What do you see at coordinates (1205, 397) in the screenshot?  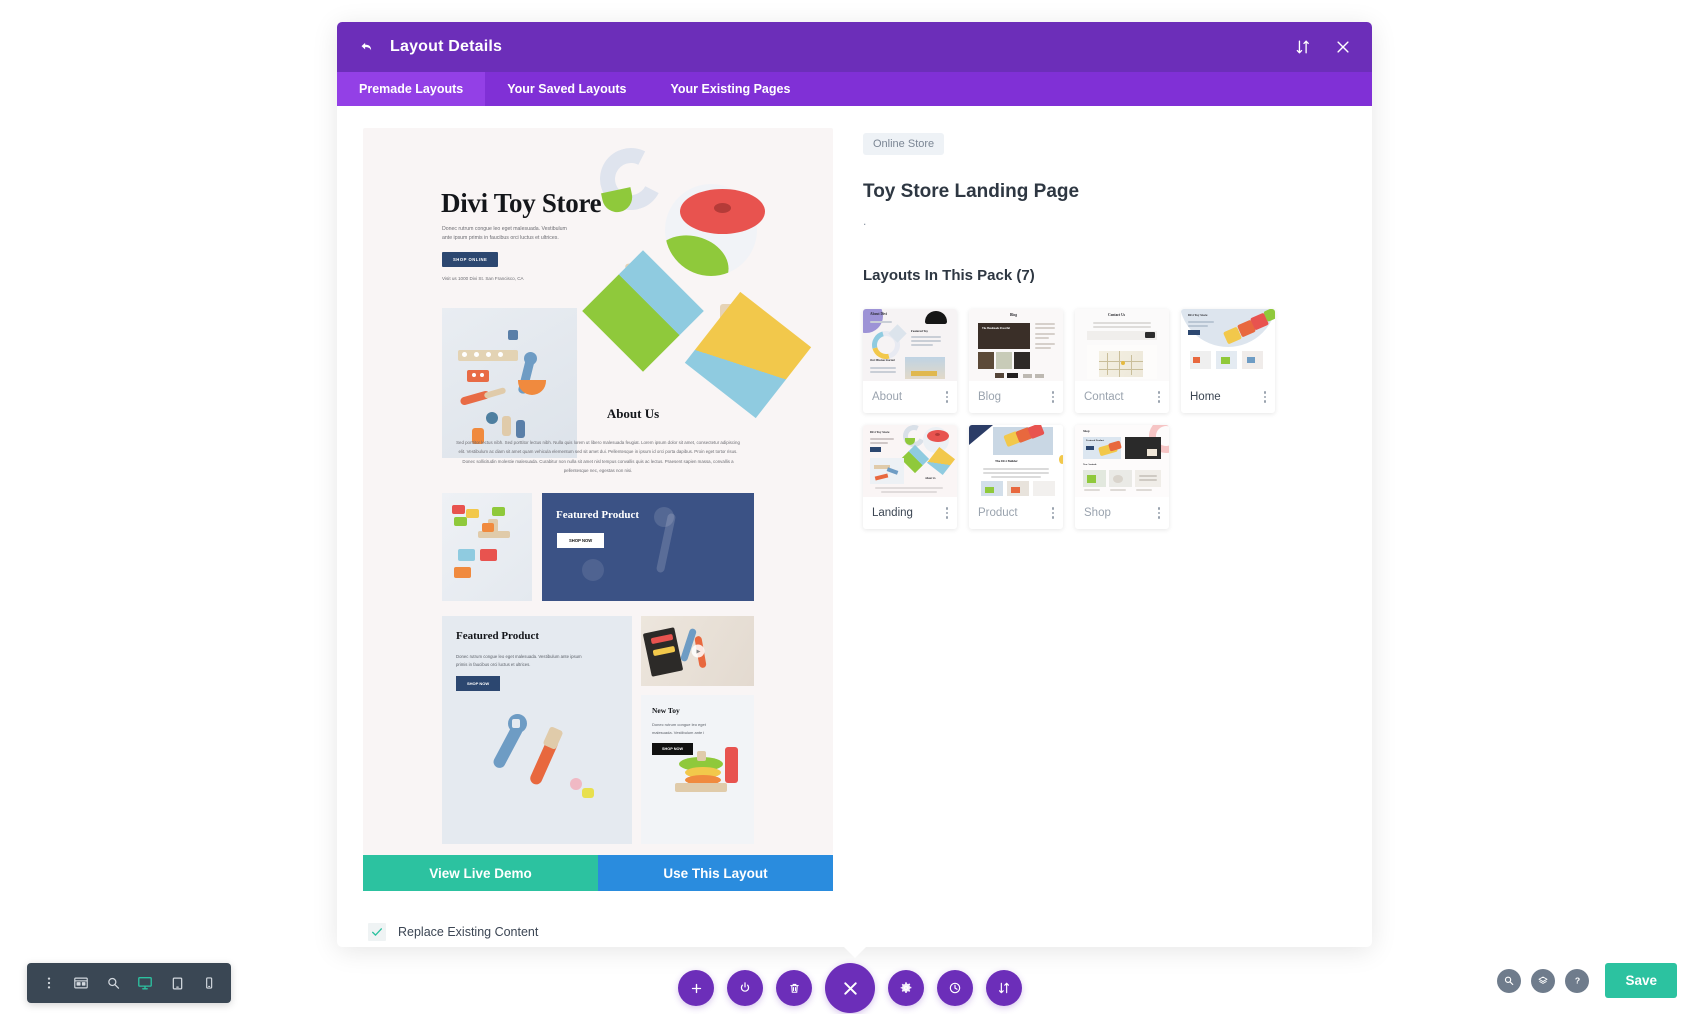 I see `card-label: Home` at bounding box center [1205, 397].